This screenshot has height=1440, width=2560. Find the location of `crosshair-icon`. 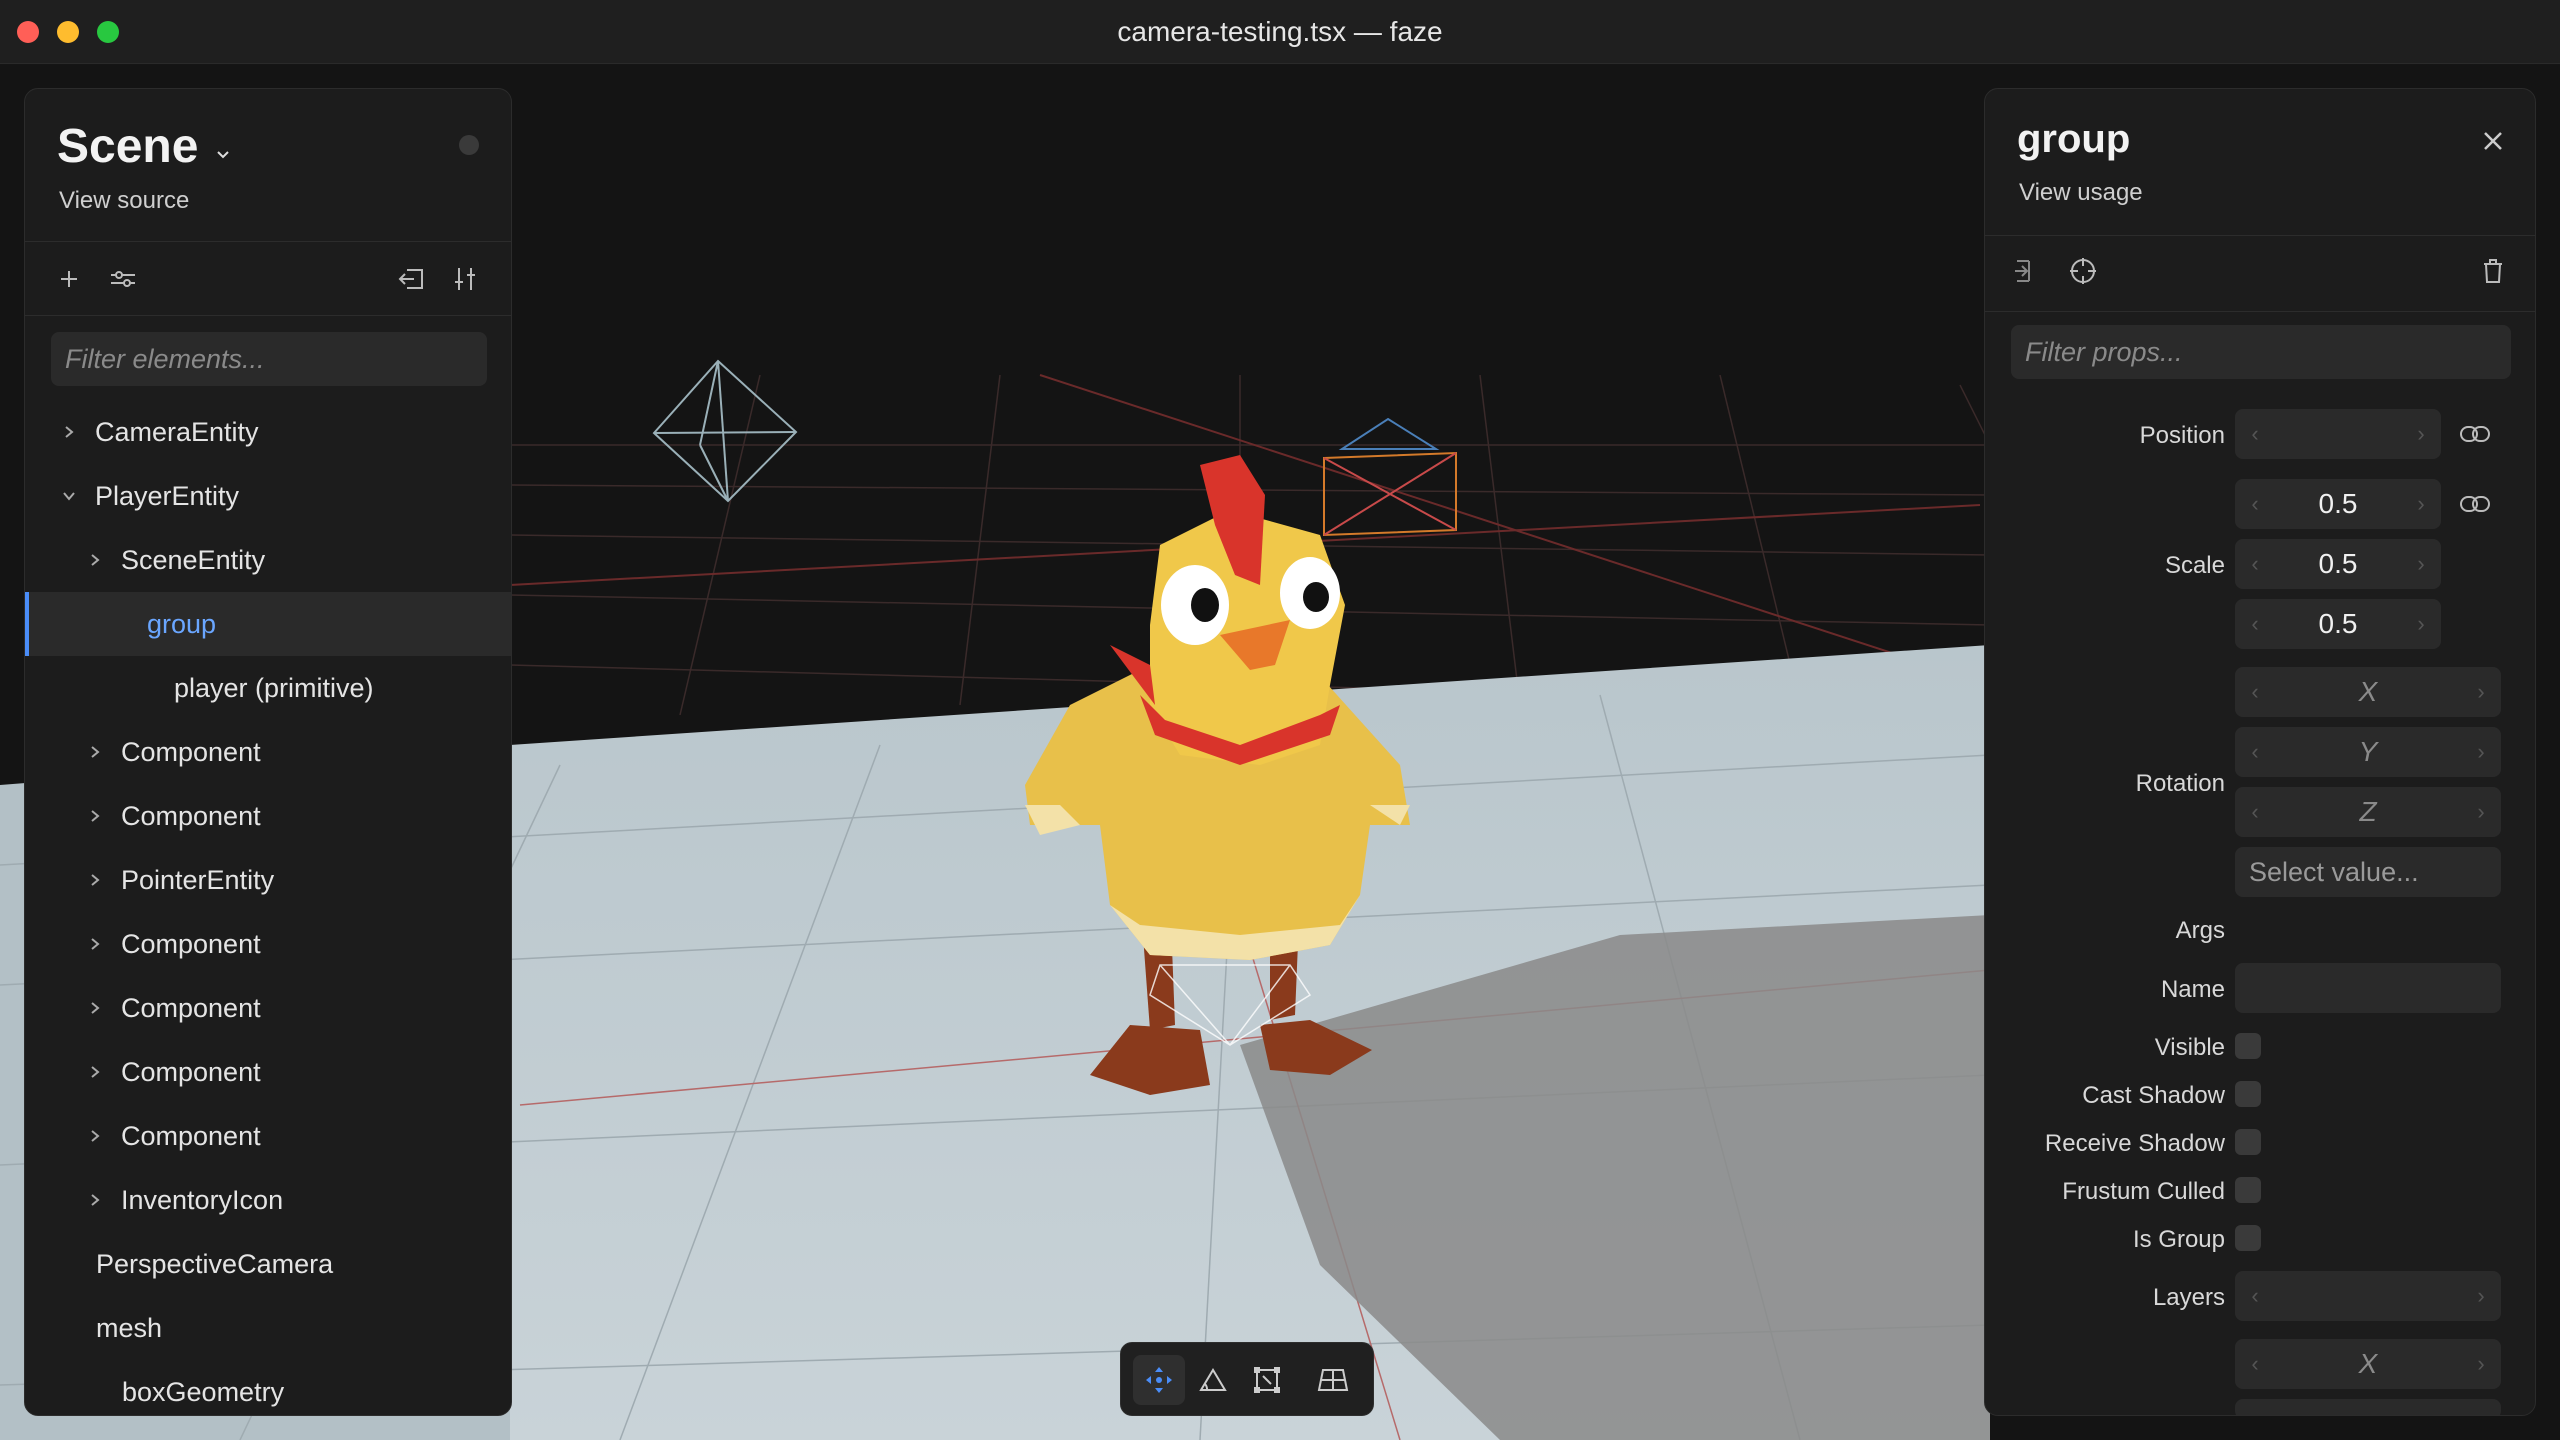

crosshair-icon is located at coordinates (2083, 271).